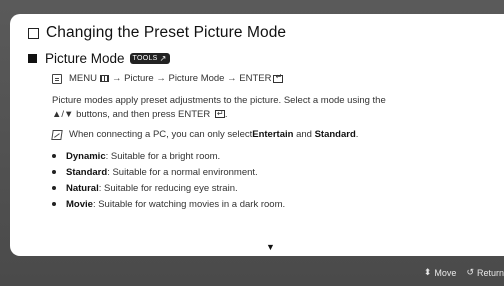 The image size is (504, 286). I want to click on mode-desc: : Suitable for a bright room., so click(163, 156).